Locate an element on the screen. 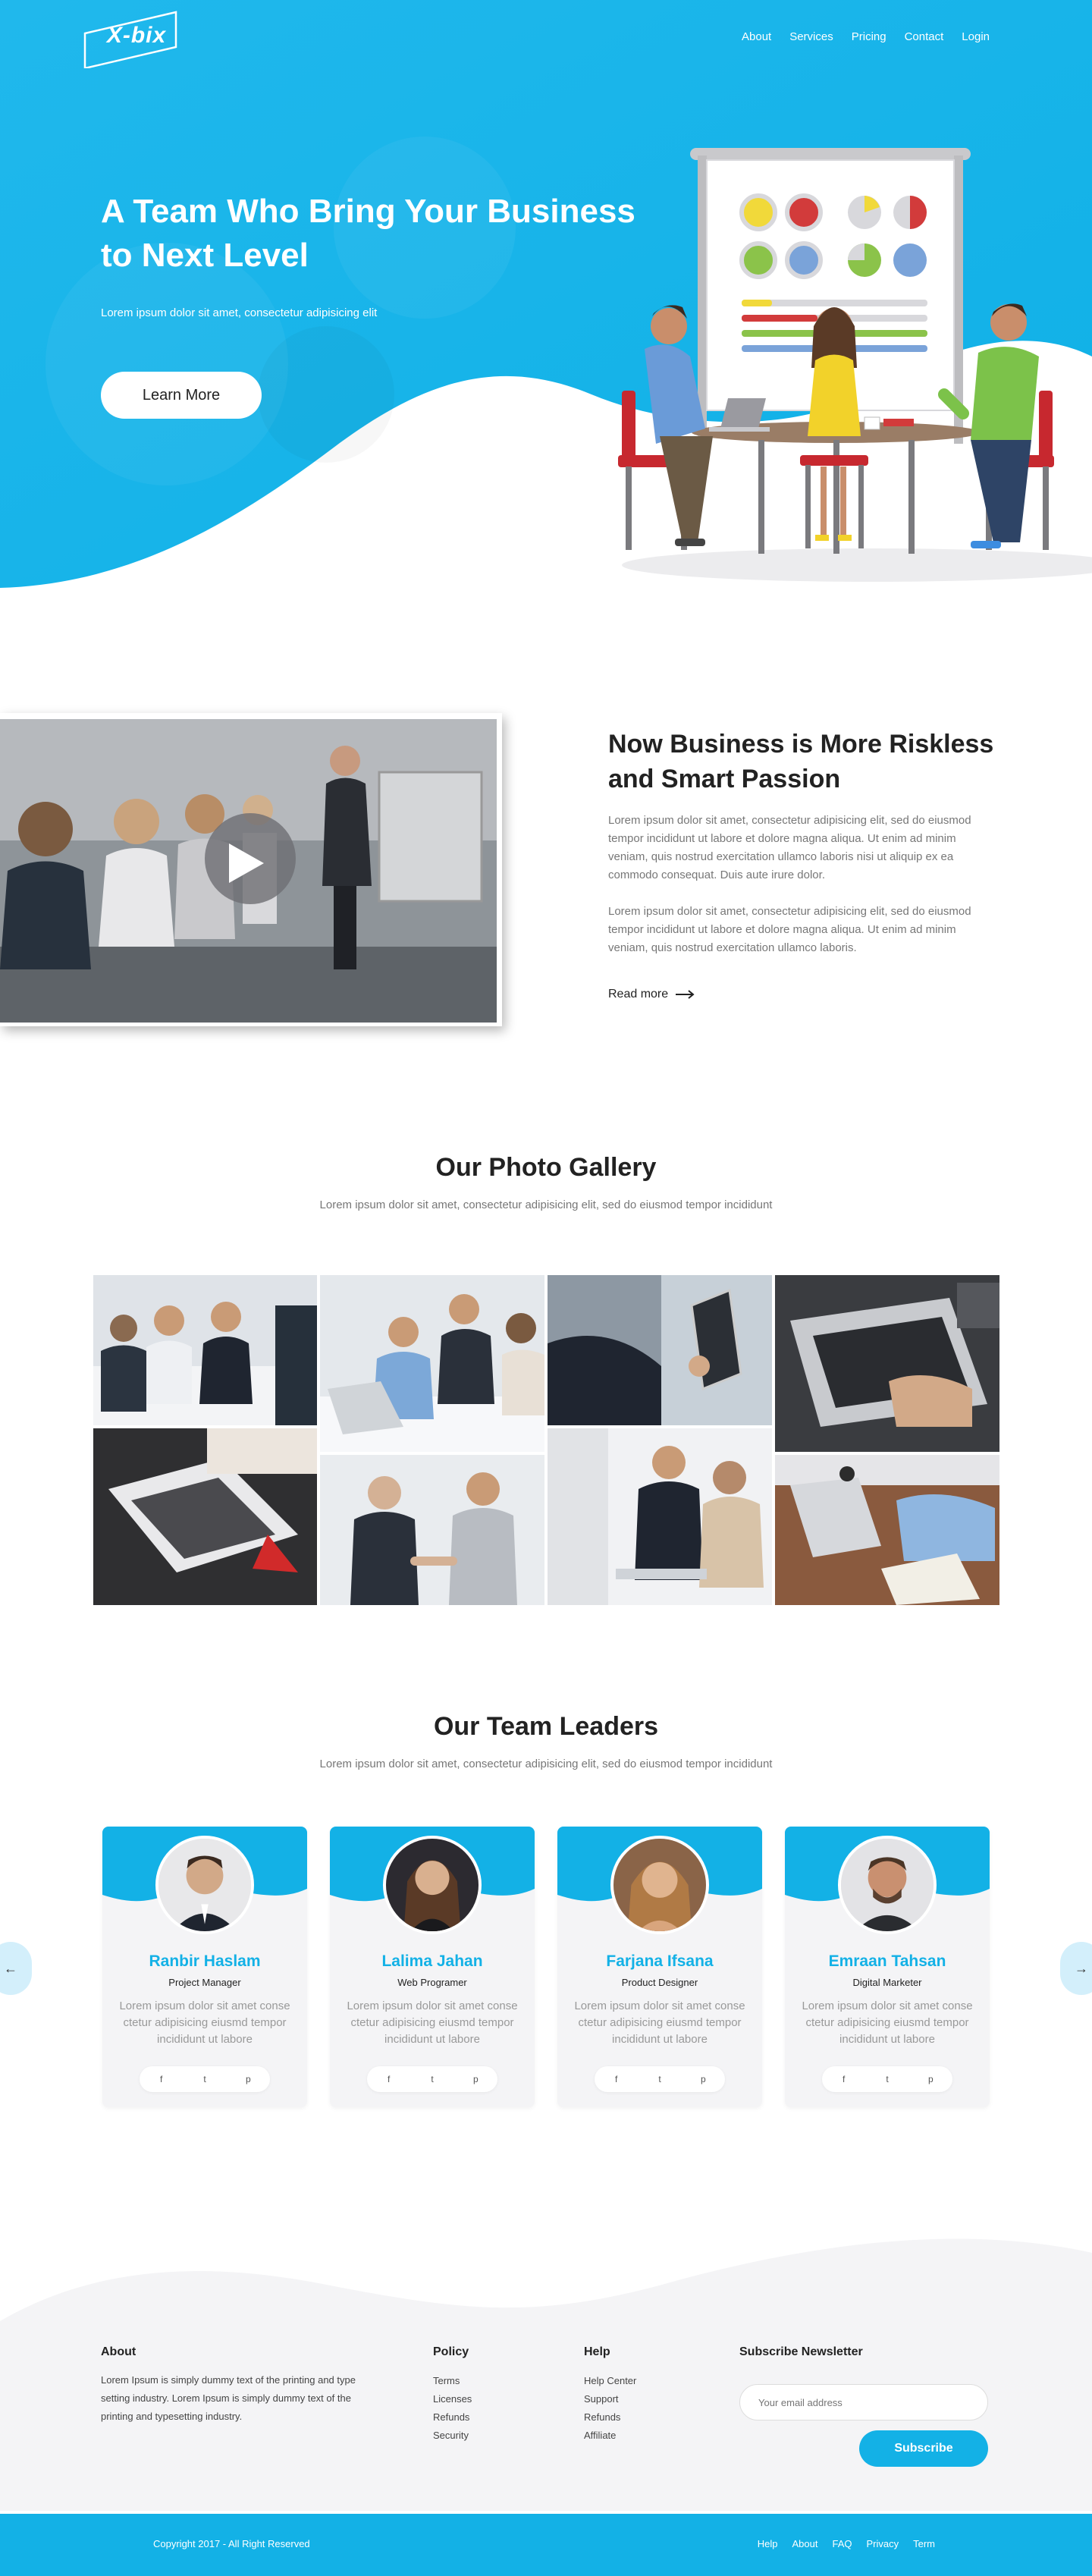 Image resolution: width=1092 pixels, height=2576 pixels. footer-link-support: Support is located at coordinates (610, 2399).